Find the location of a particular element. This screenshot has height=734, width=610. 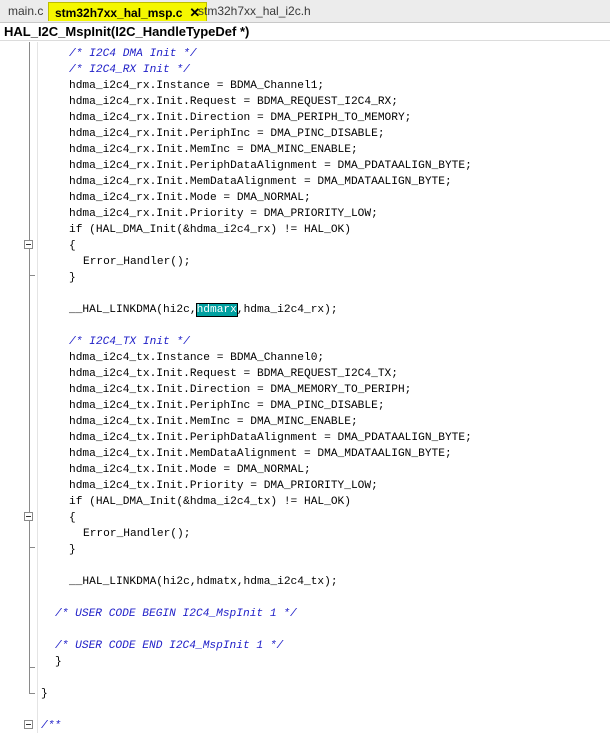

code-line: hdma_i2c4_tx.Init.Mode = DMA_NORMAL; is located at coordinates (190, 470).